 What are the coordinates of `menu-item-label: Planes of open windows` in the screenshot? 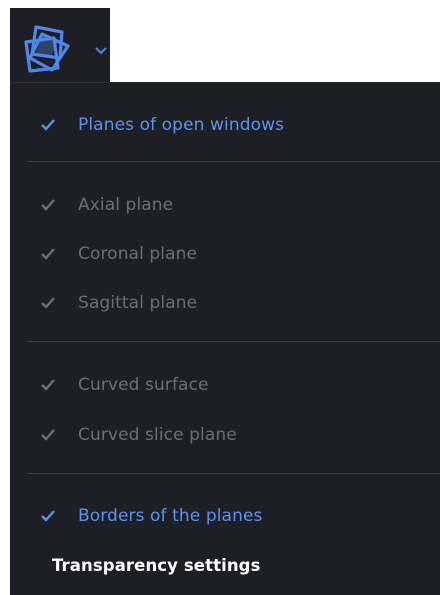 It's located at (181, 125).